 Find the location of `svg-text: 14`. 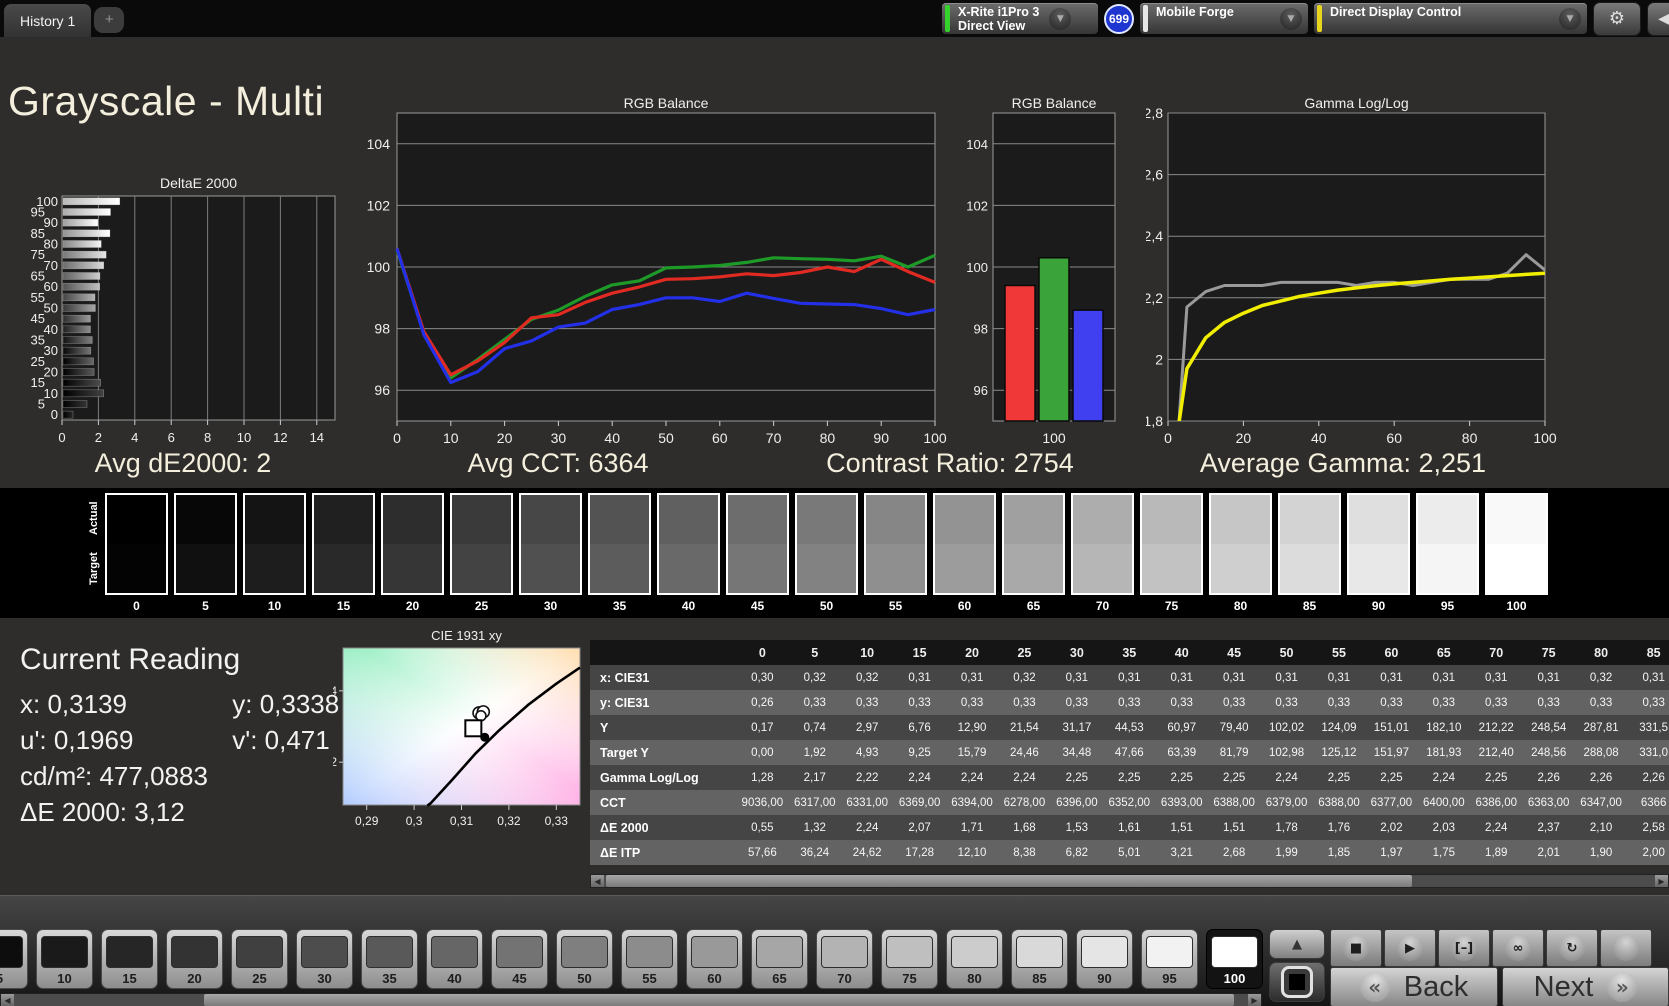

svg-text: 14 is located at coordinates (317, 437).